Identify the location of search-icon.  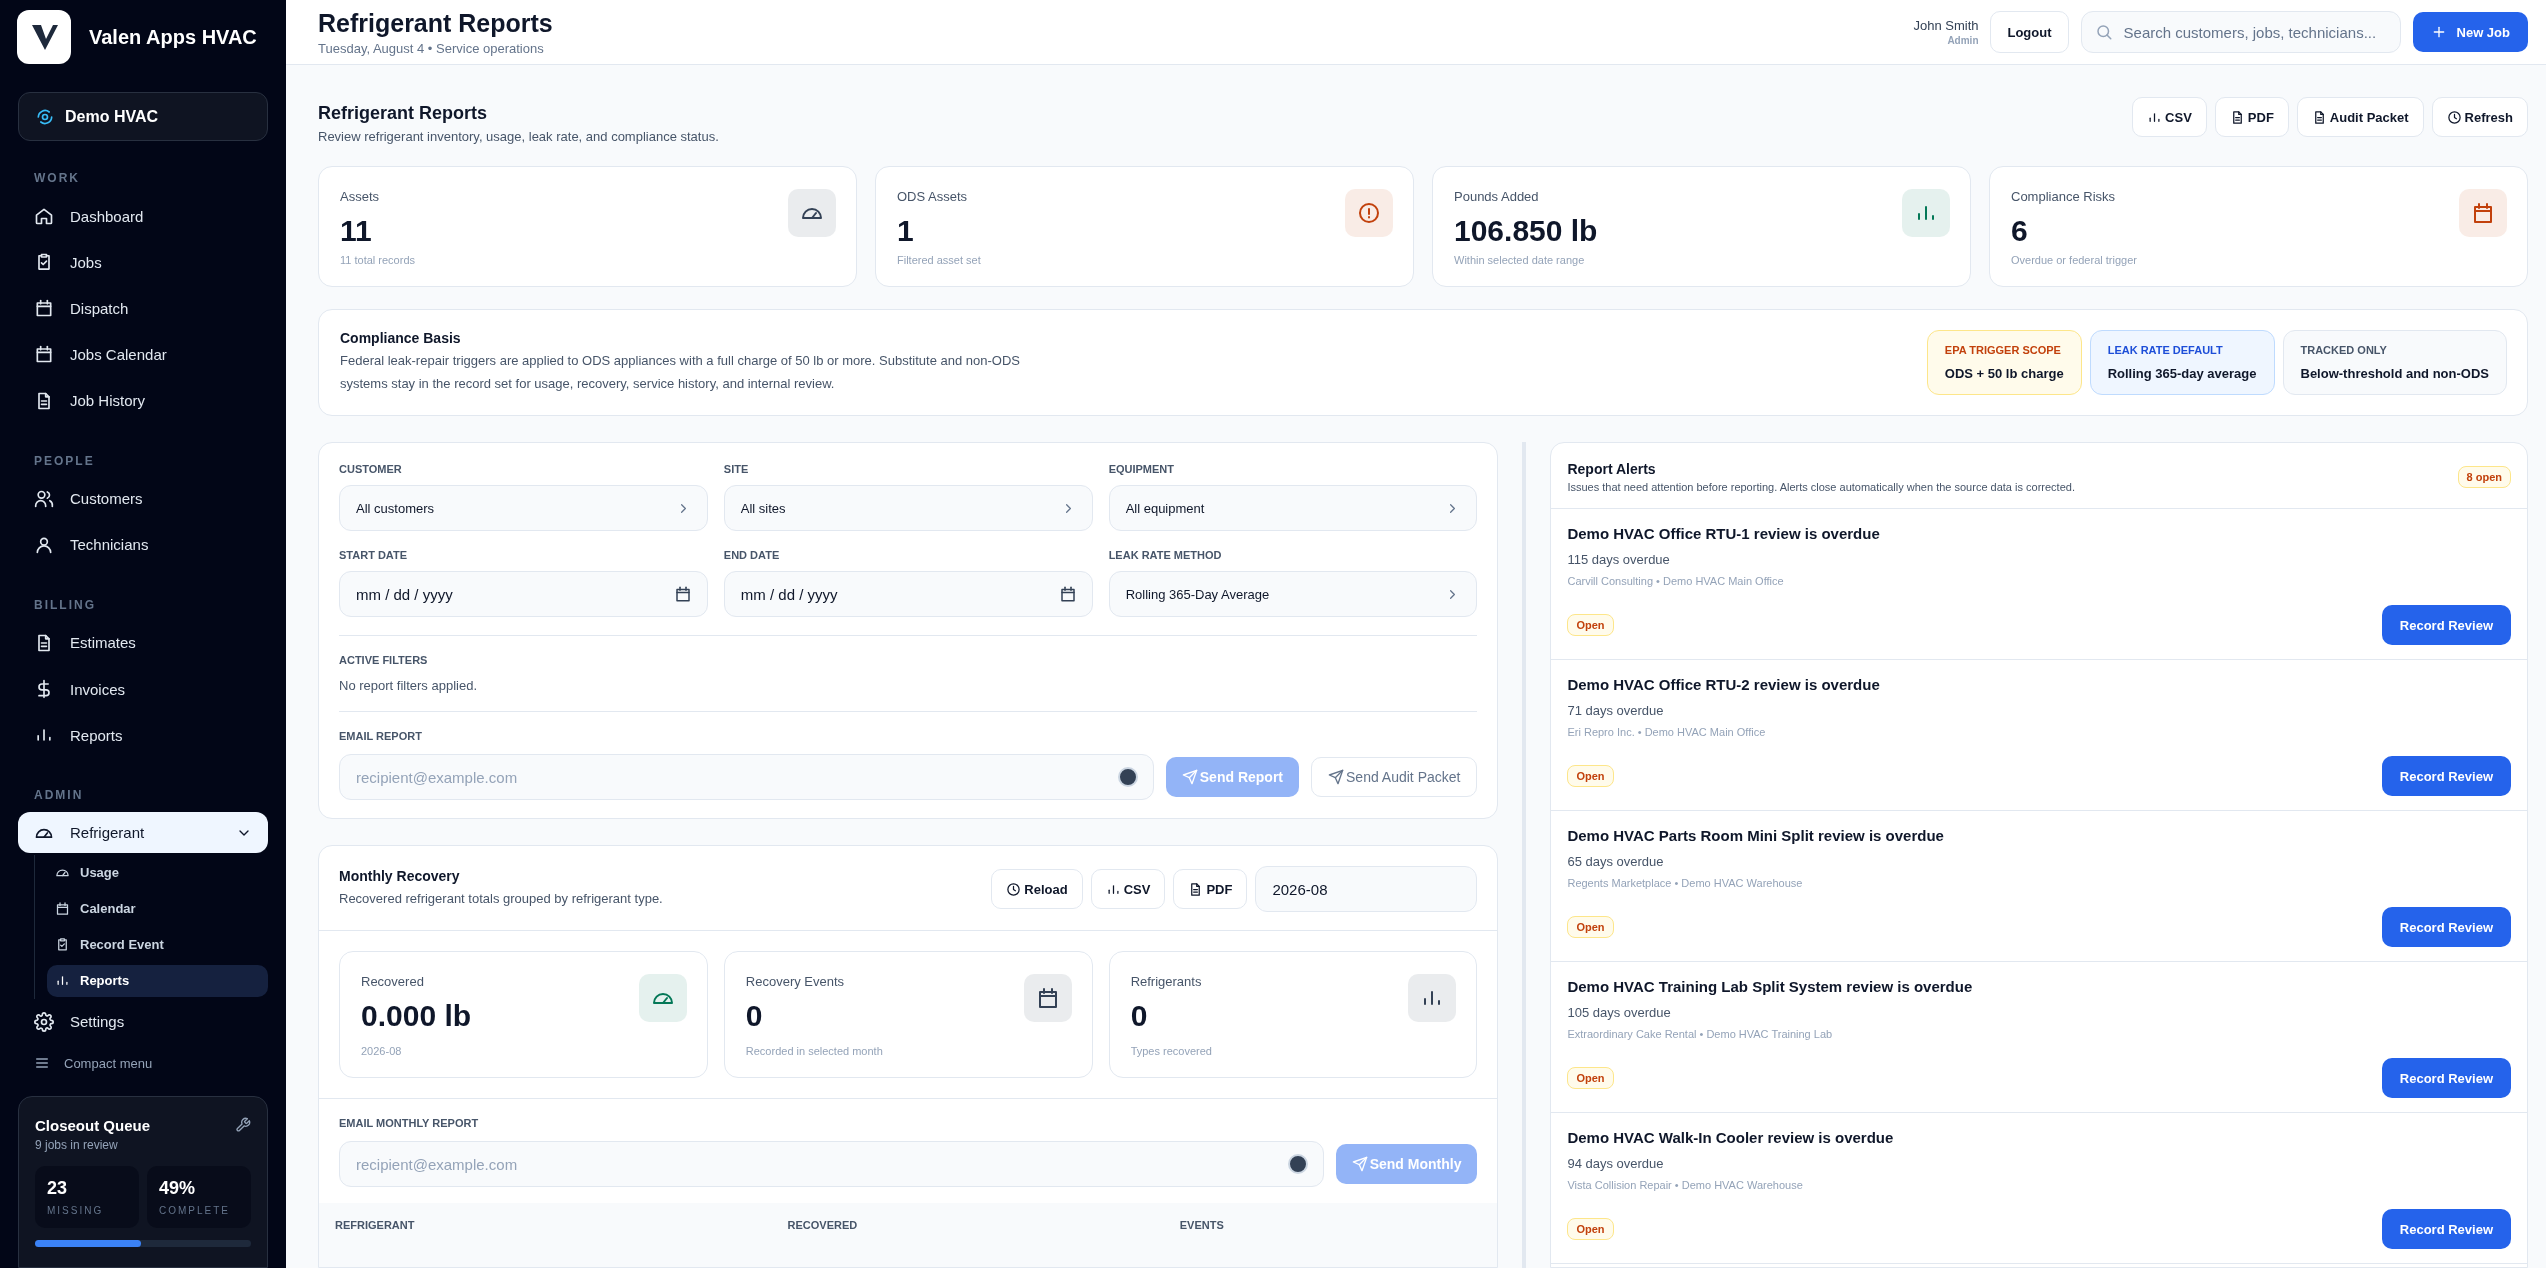
(2103, 32).